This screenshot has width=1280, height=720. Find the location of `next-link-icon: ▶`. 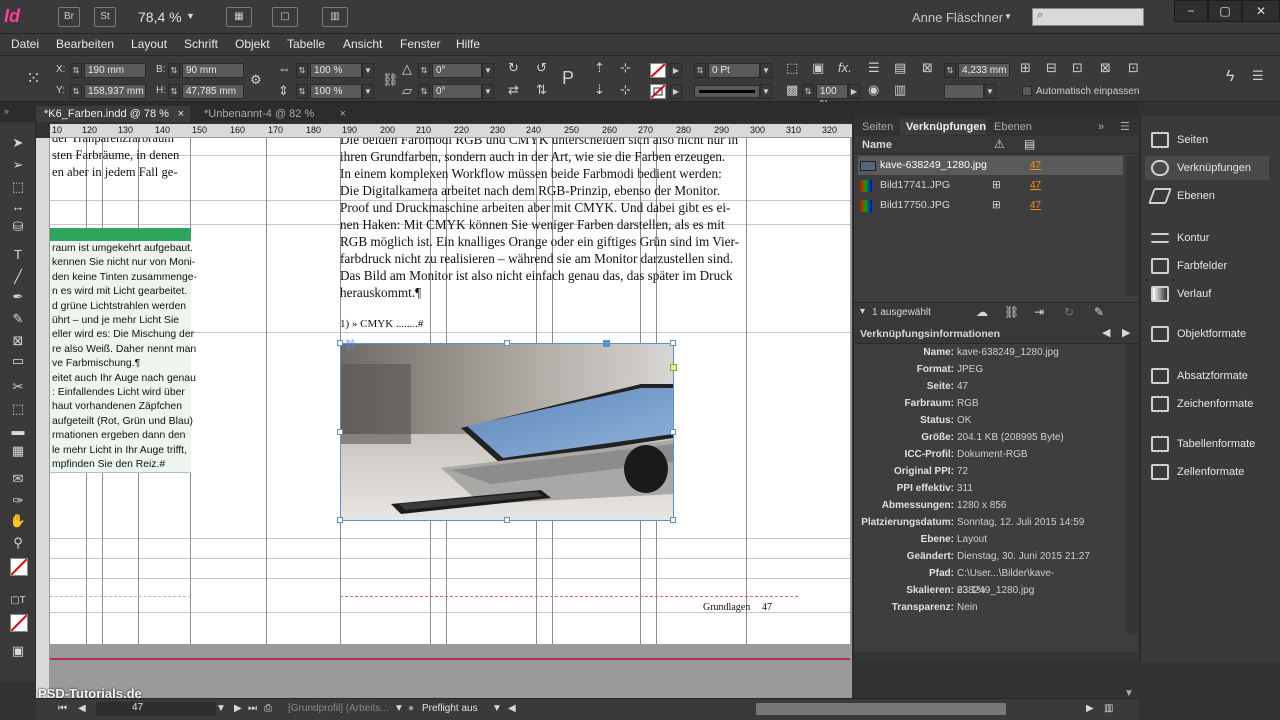

next-link-icon: ▶ is located at coordinates (1126, 332).